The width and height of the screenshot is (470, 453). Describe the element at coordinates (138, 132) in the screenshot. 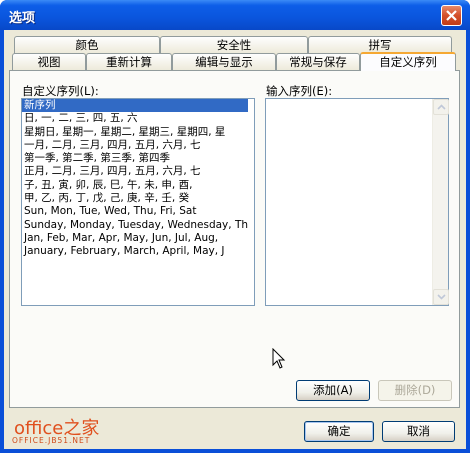

I see `list-item: 星期日, 星期一, 星期二, 星期三, 星期四, 星` at that location.